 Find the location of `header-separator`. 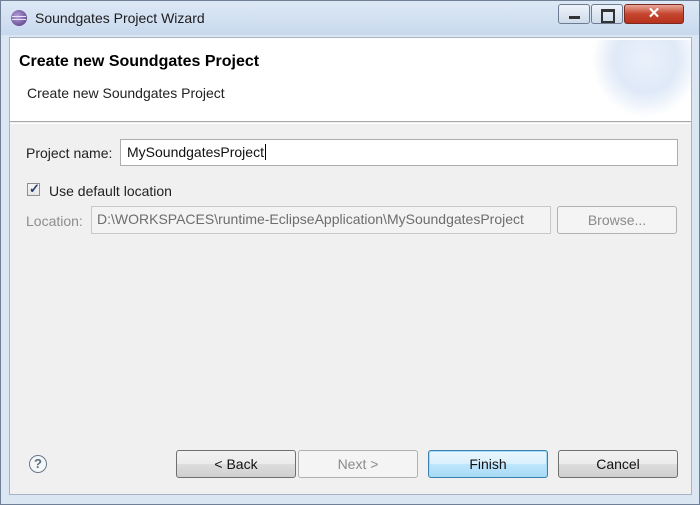

header-separator is located at coordinates (350, 123).